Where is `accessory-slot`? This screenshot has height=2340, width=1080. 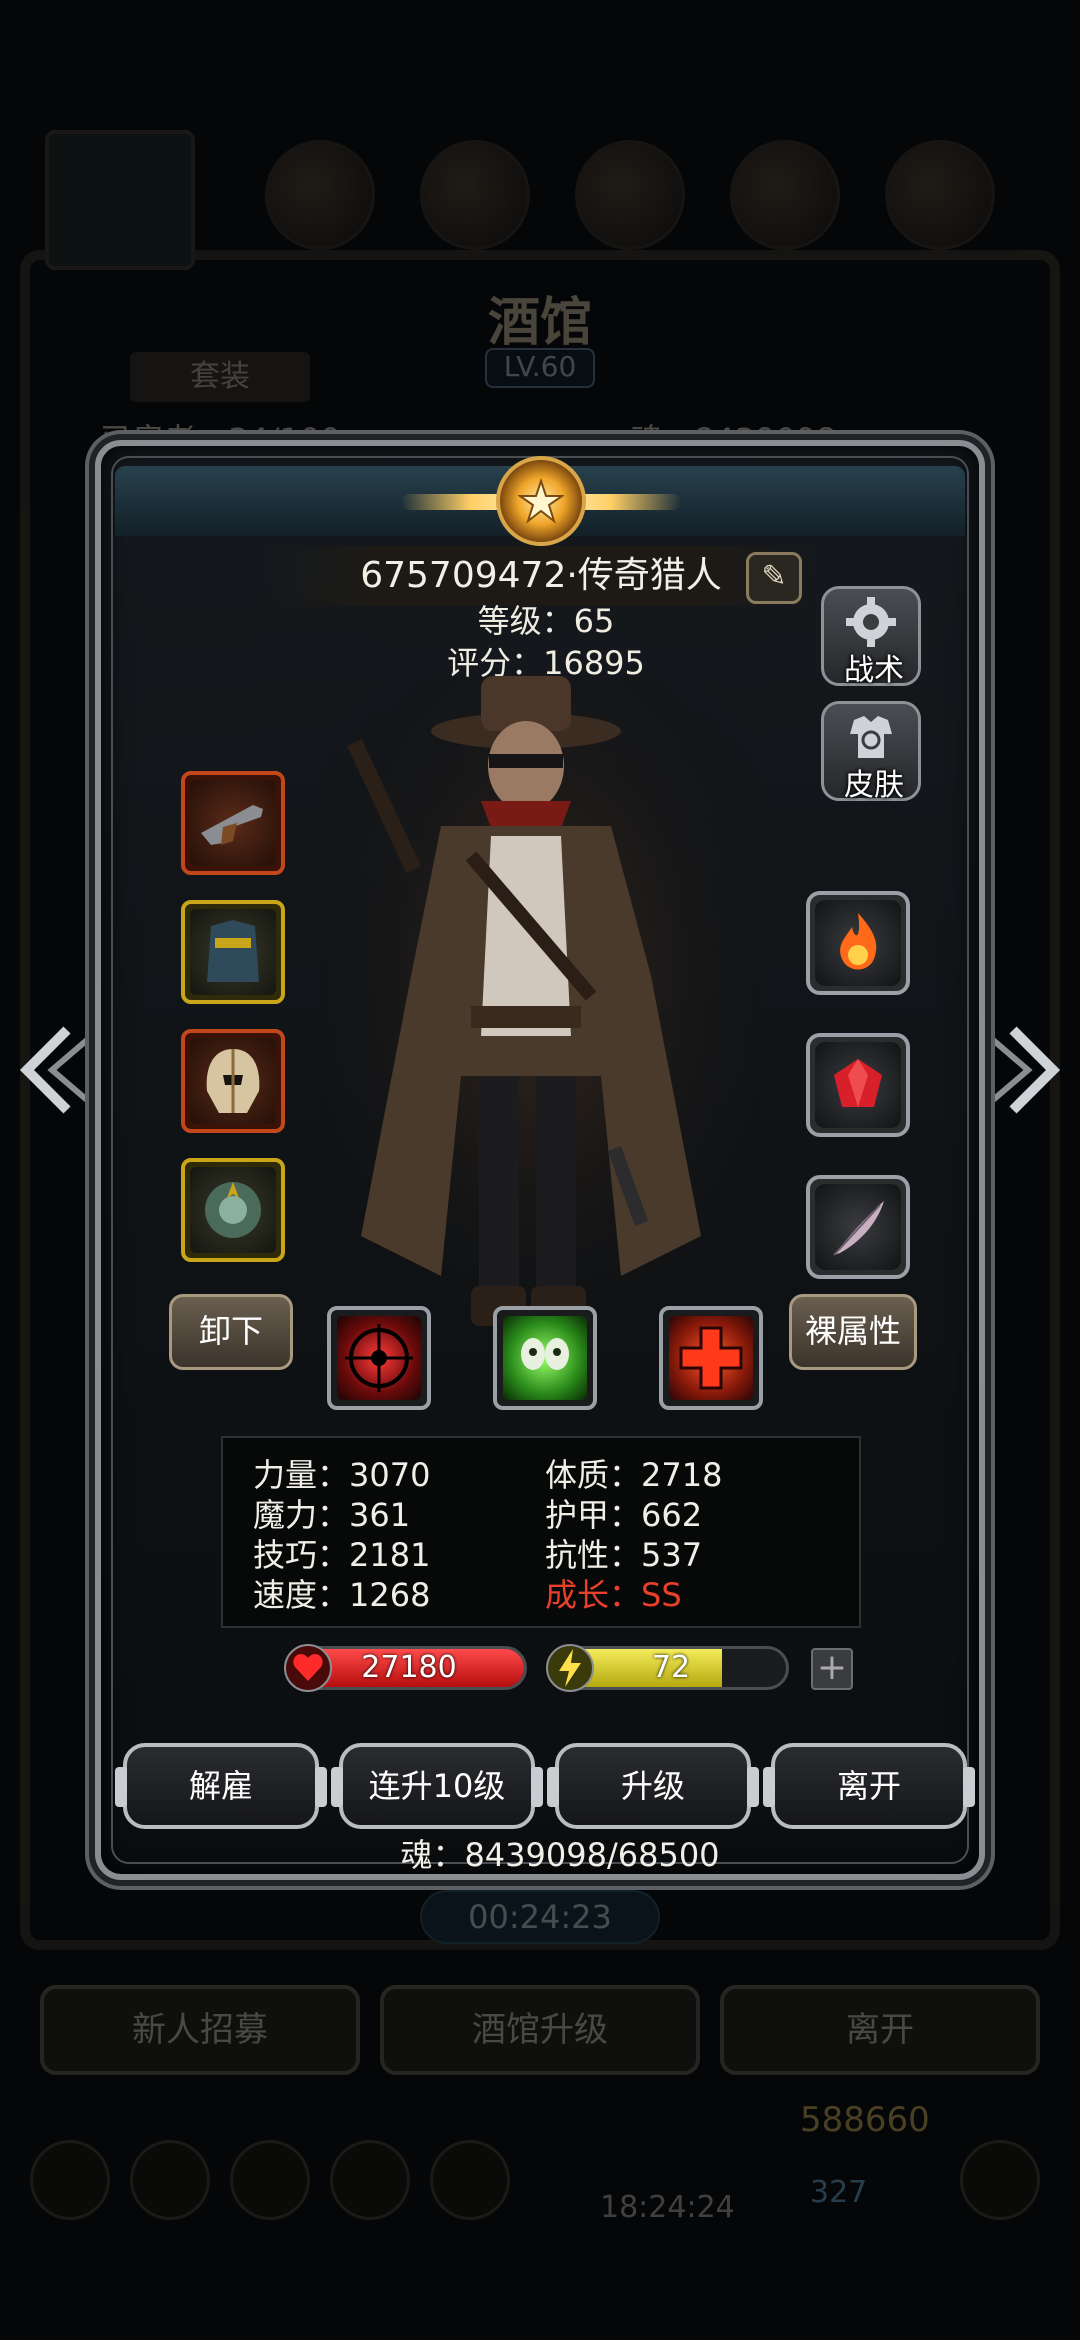
accessory-slot is located at coordinates (233, 1210).